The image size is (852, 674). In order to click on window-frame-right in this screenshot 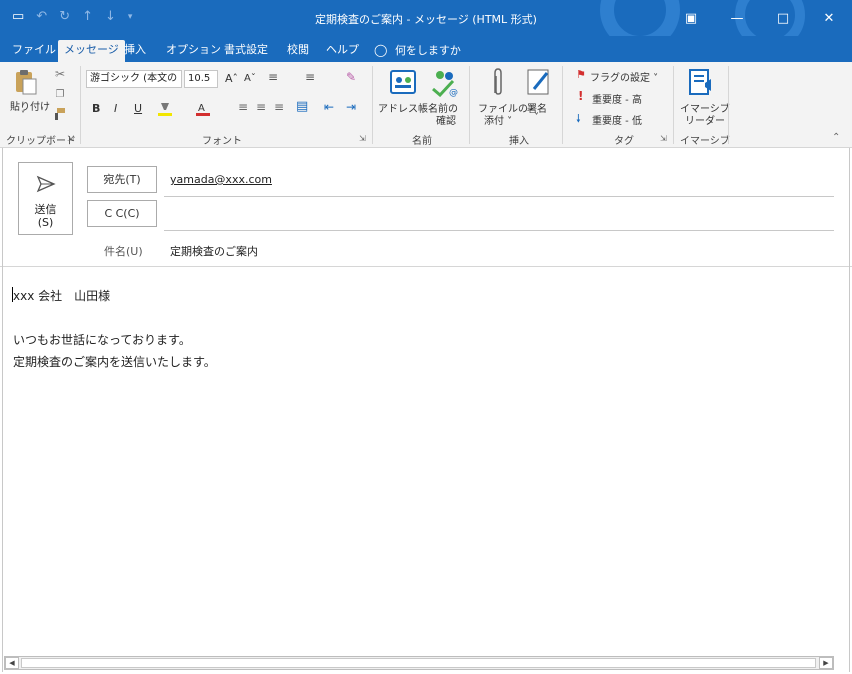, I will do `click(849, 410)`.